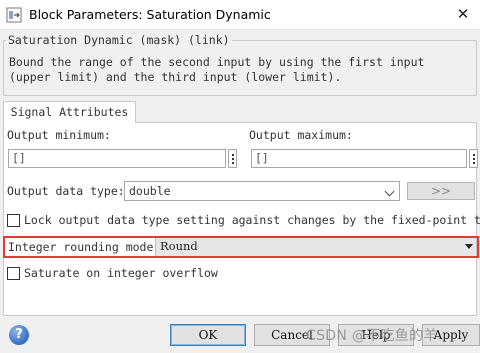 Image resolution: width=480 pixels, height=353 pixels. I want to click on output-minimum-label: Output minimum:, so click(59, 135).